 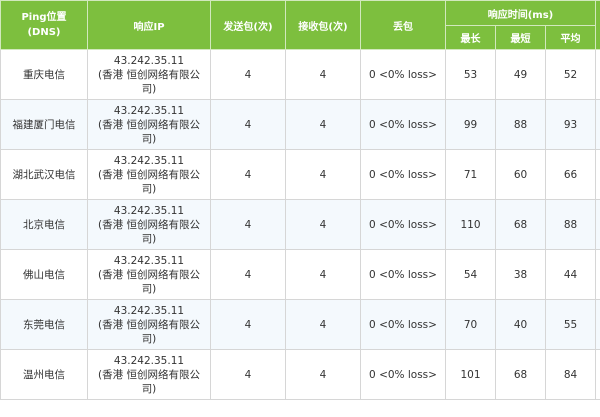 What do you see at coordinates (570, 37) in the screenshot?
I see `header-avg: 平均` at bounding box center [570, 37].